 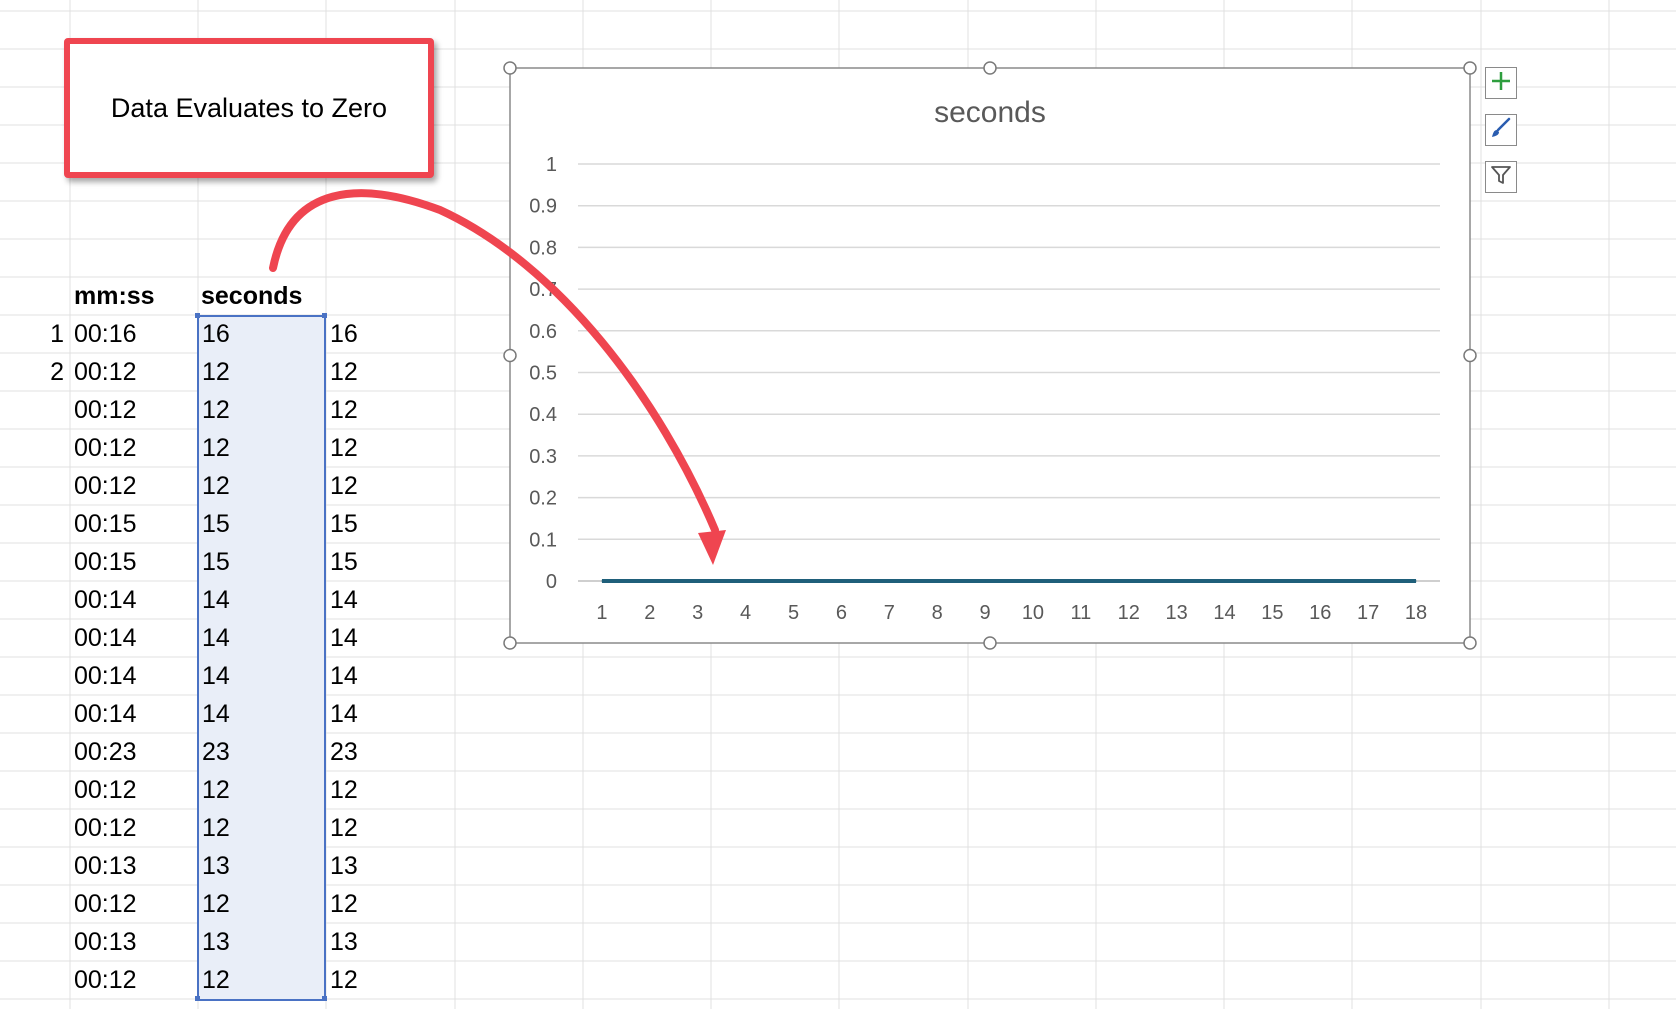 What do you see at coordinates (1033, 613) in the screenshot?
I see `x-tick-label: 10` at bounding box center [1033, 613].